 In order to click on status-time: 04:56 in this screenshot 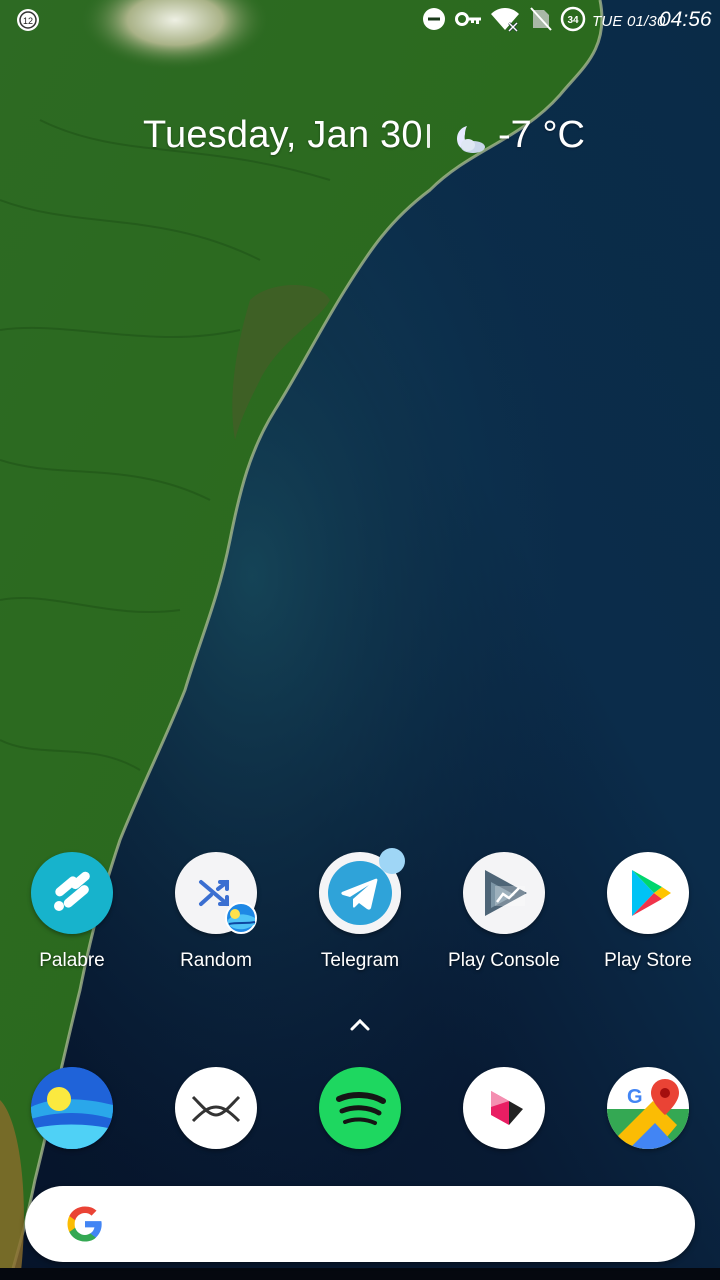, I will do `click(685, 19)`.